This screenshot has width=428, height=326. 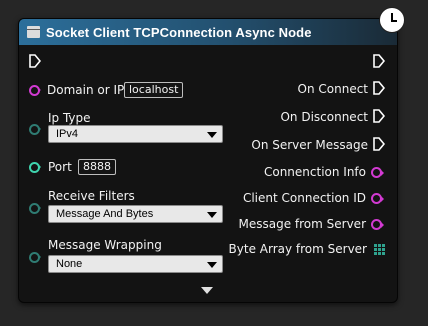 I want to click on connection-info-pin-arrow, so click(x=382, y=173).